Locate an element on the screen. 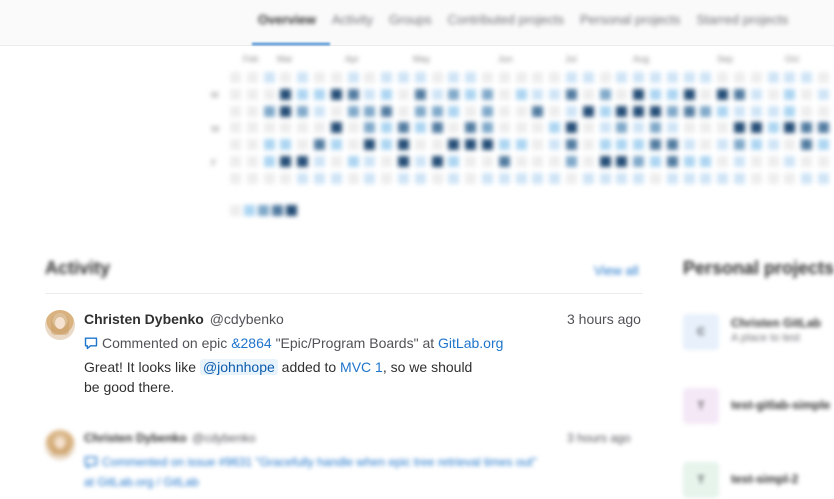  project-name: Christen GitLab is located at coordinates (776, 323).